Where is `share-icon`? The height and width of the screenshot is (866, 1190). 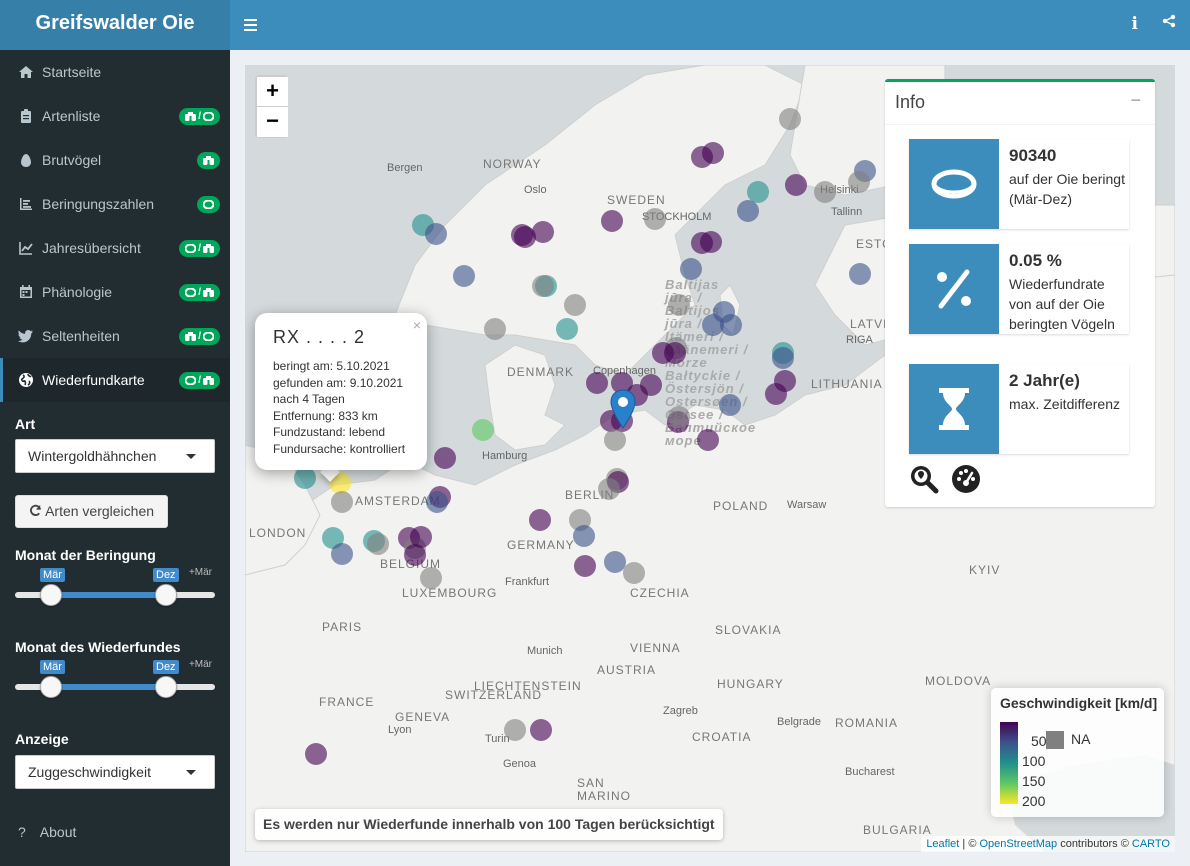 share-icon is located at coordinates (1169, 21).